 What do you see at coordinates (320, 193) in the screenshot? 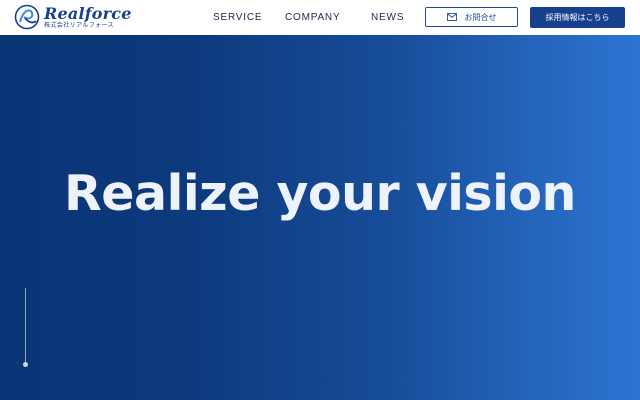
I see `hero-headline: Realize your vision` at bounding box center [320, 193].